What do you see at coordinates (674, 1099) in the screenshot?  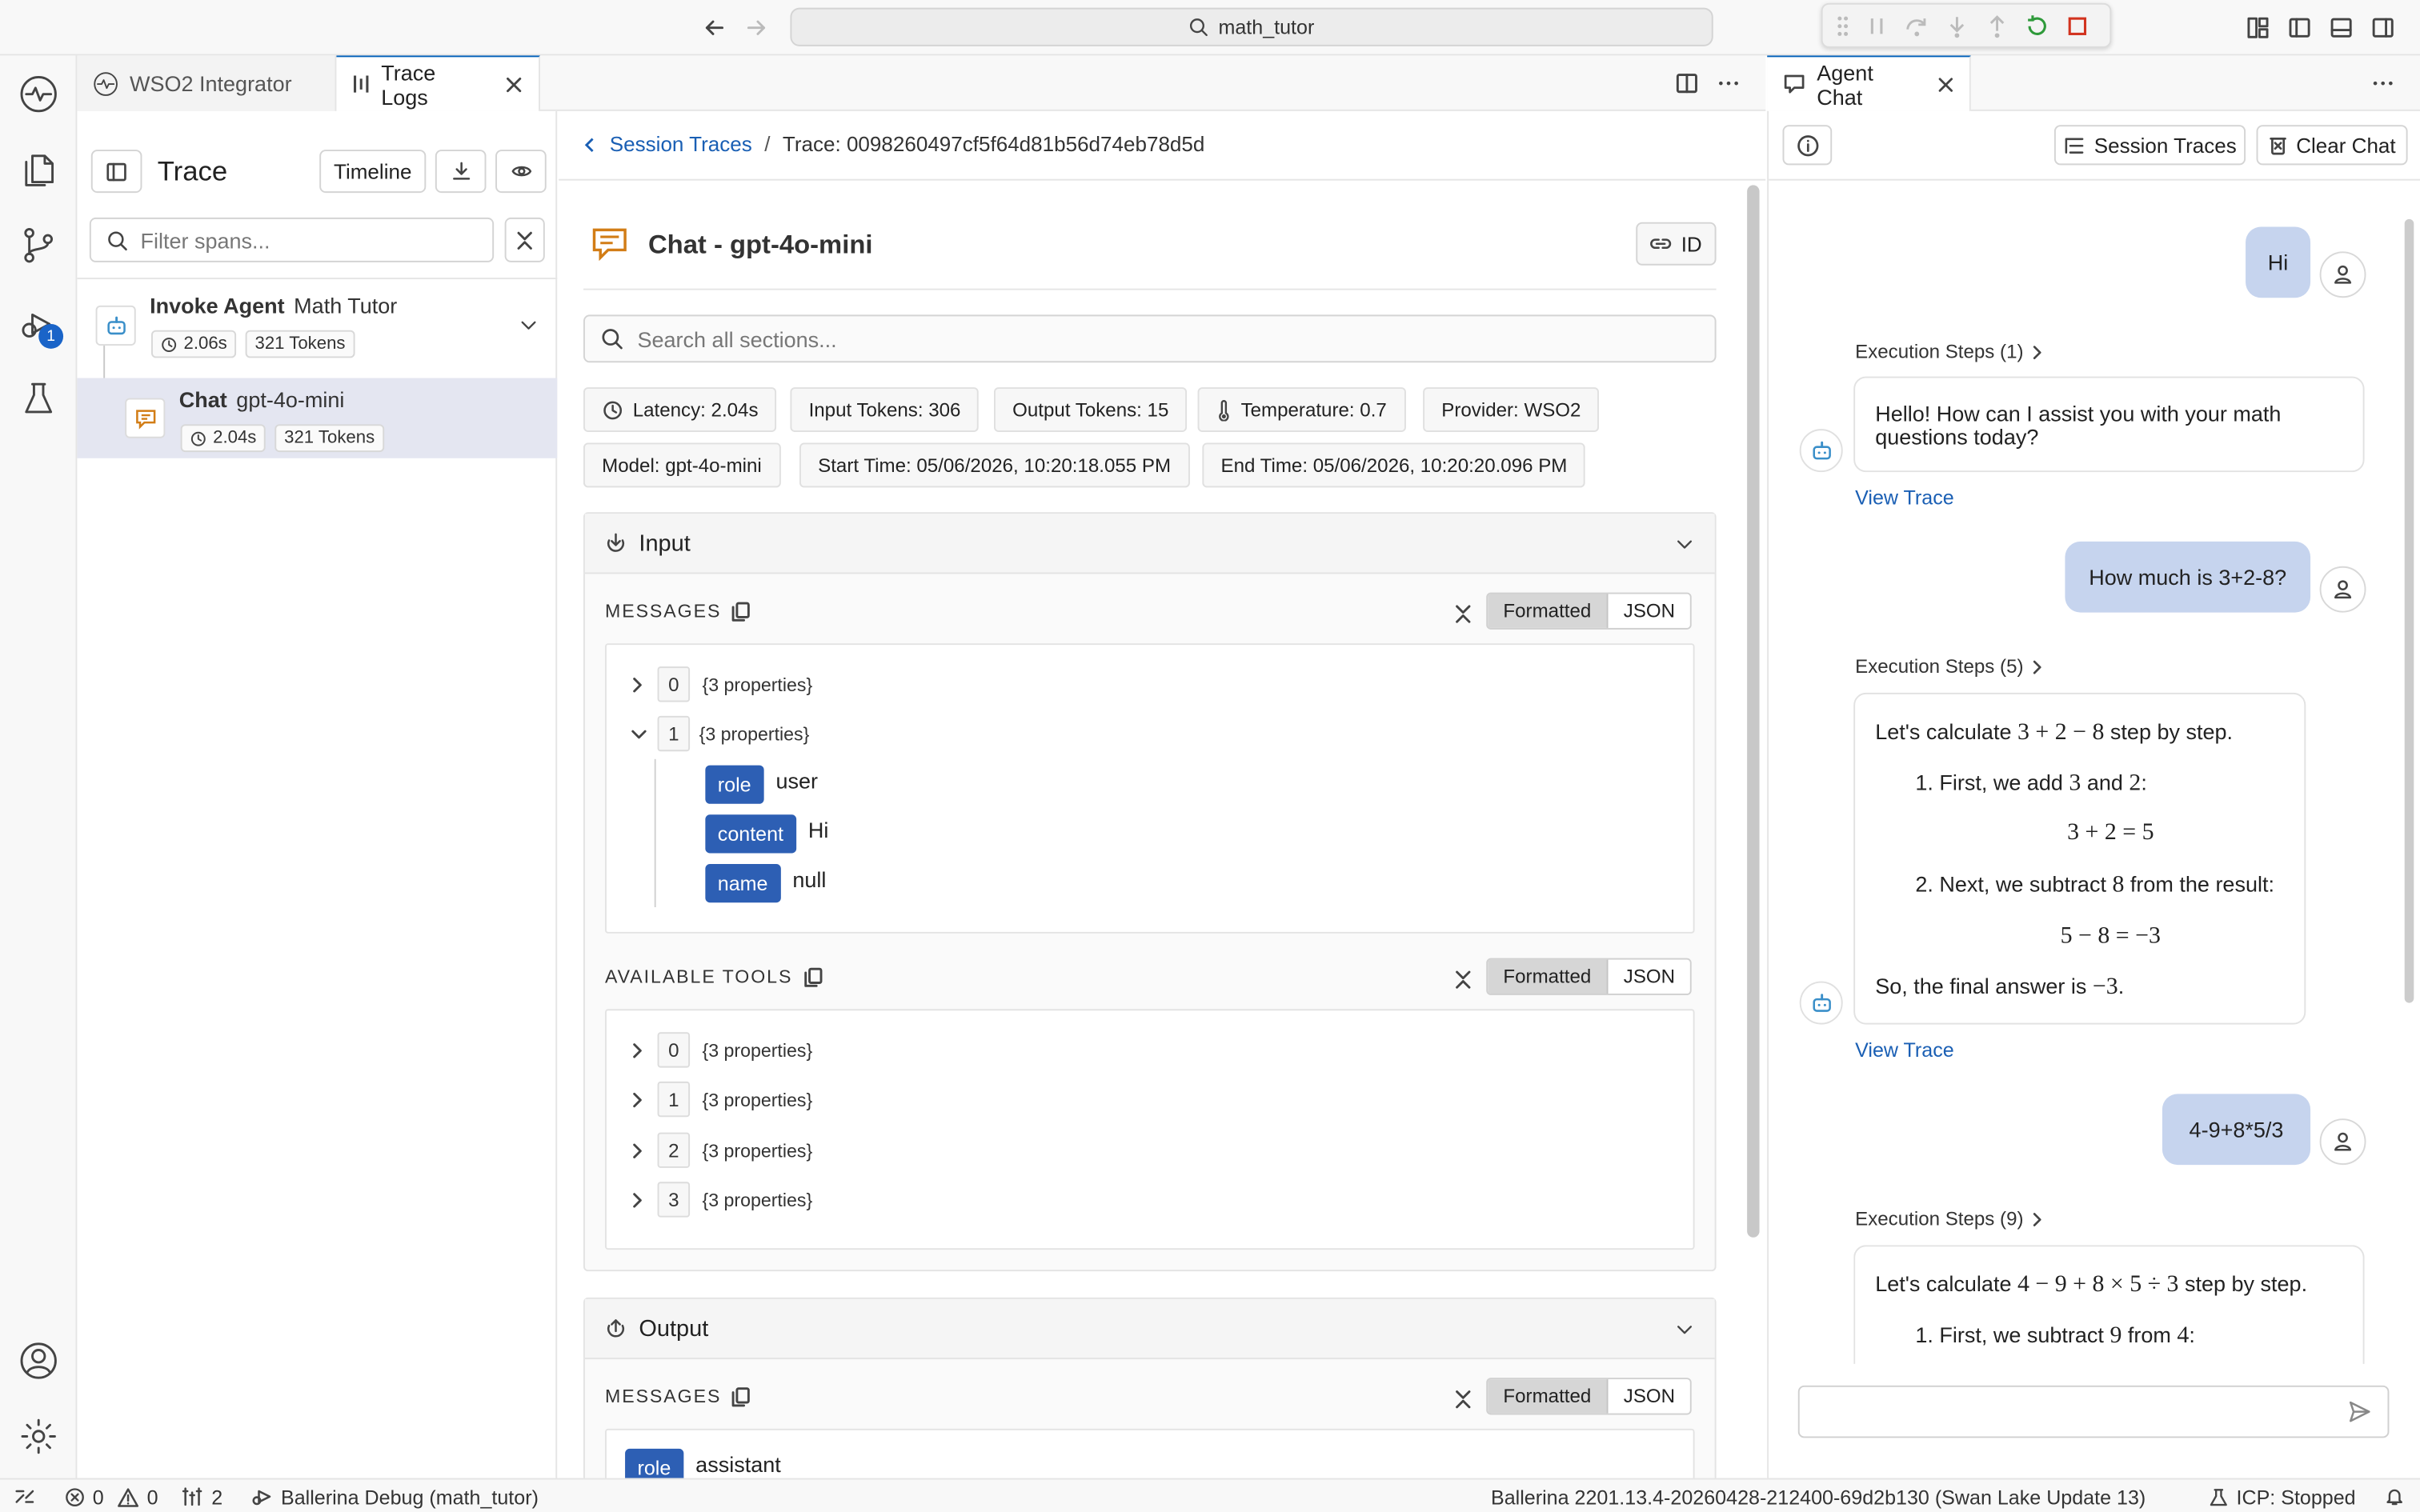 I see `index-badge: 1` at bounding box center [674, 1099].